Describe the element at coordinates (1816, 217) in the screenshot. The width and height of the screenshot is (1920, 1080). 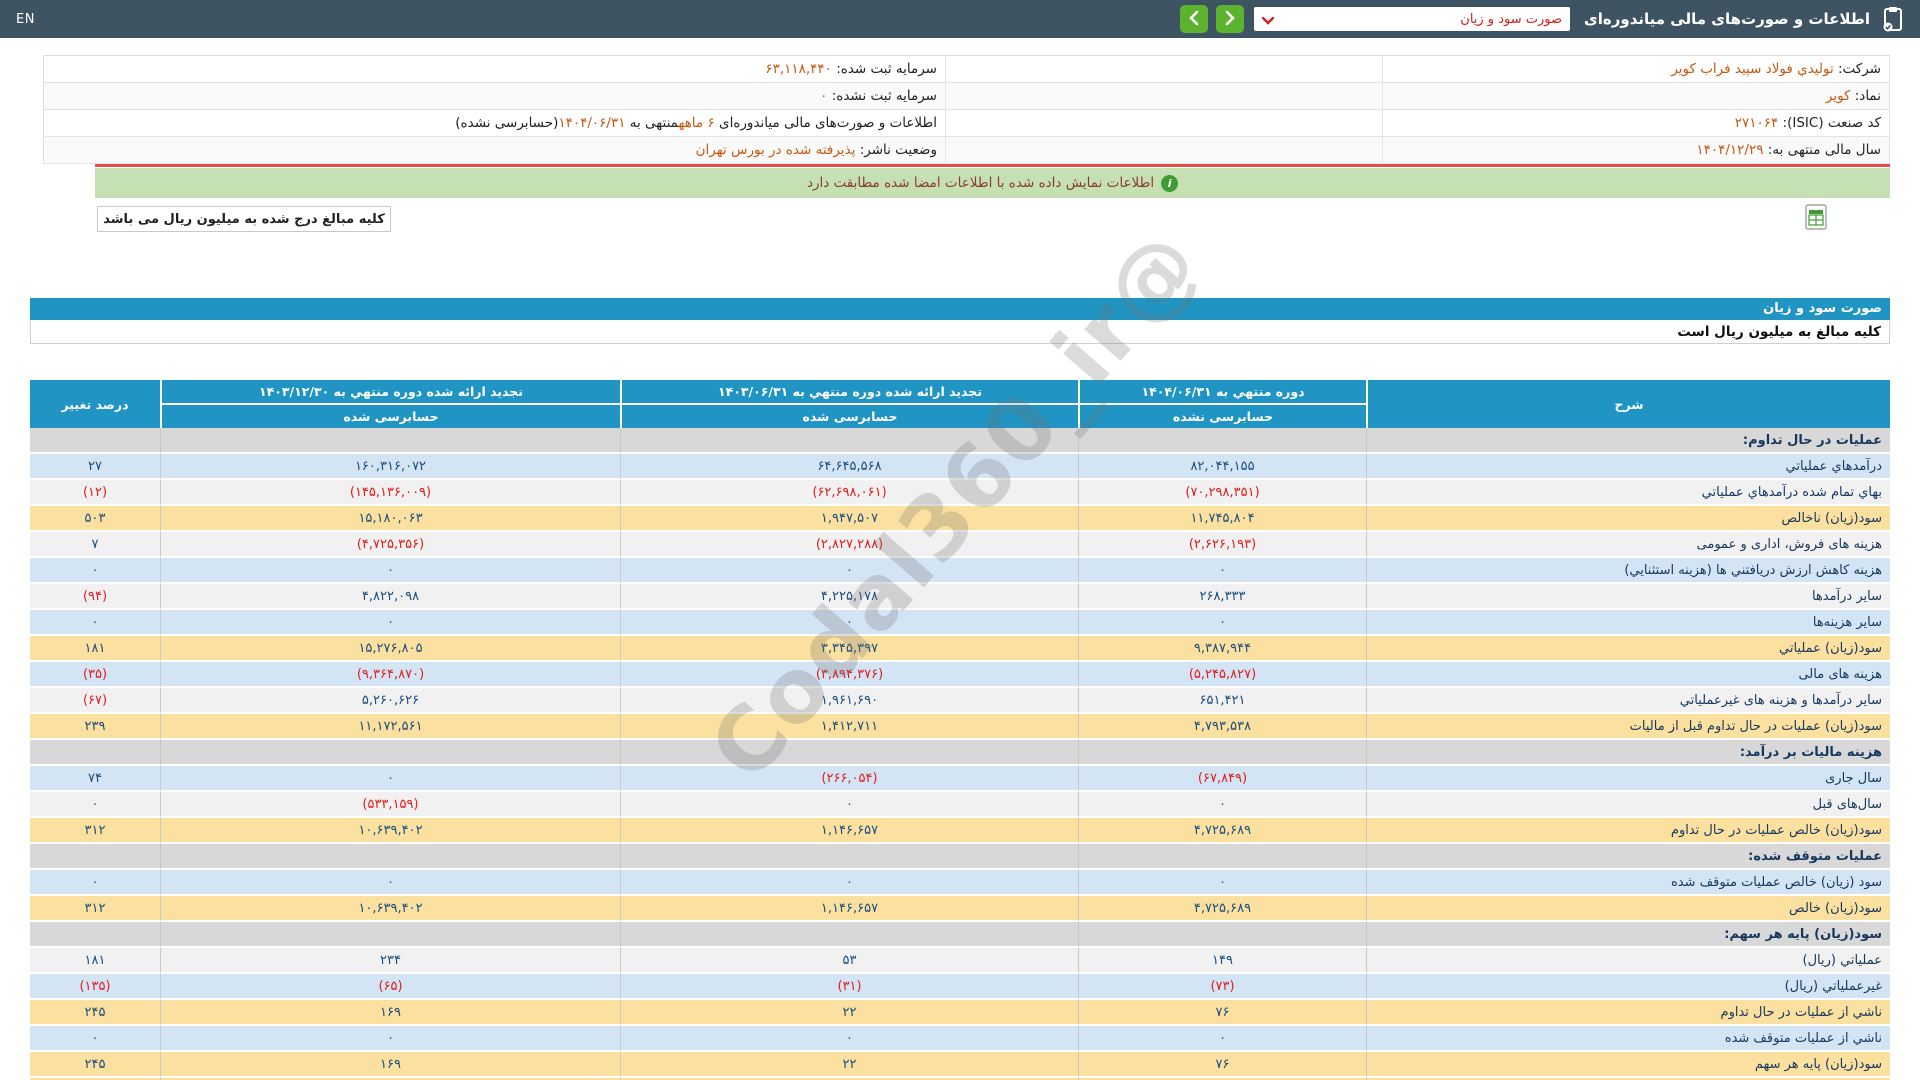
I see `excel-export-icon` at that location.